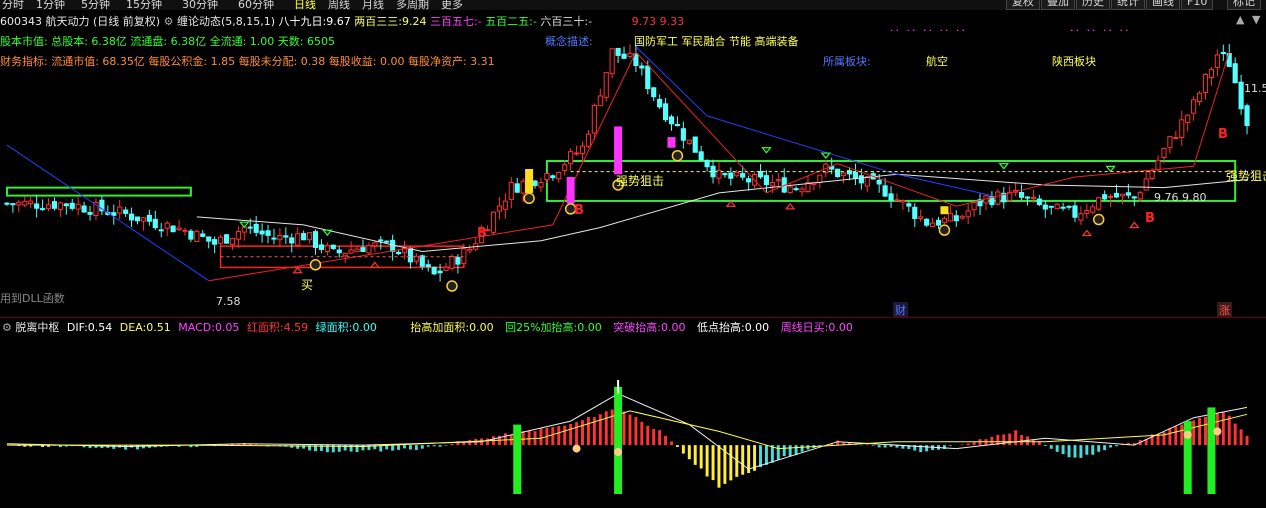 This screenshot has height=508, width=1266. Describe the element at coordinates (900, 310) in the screenshot. I see `finance-marker: 财` at that location.